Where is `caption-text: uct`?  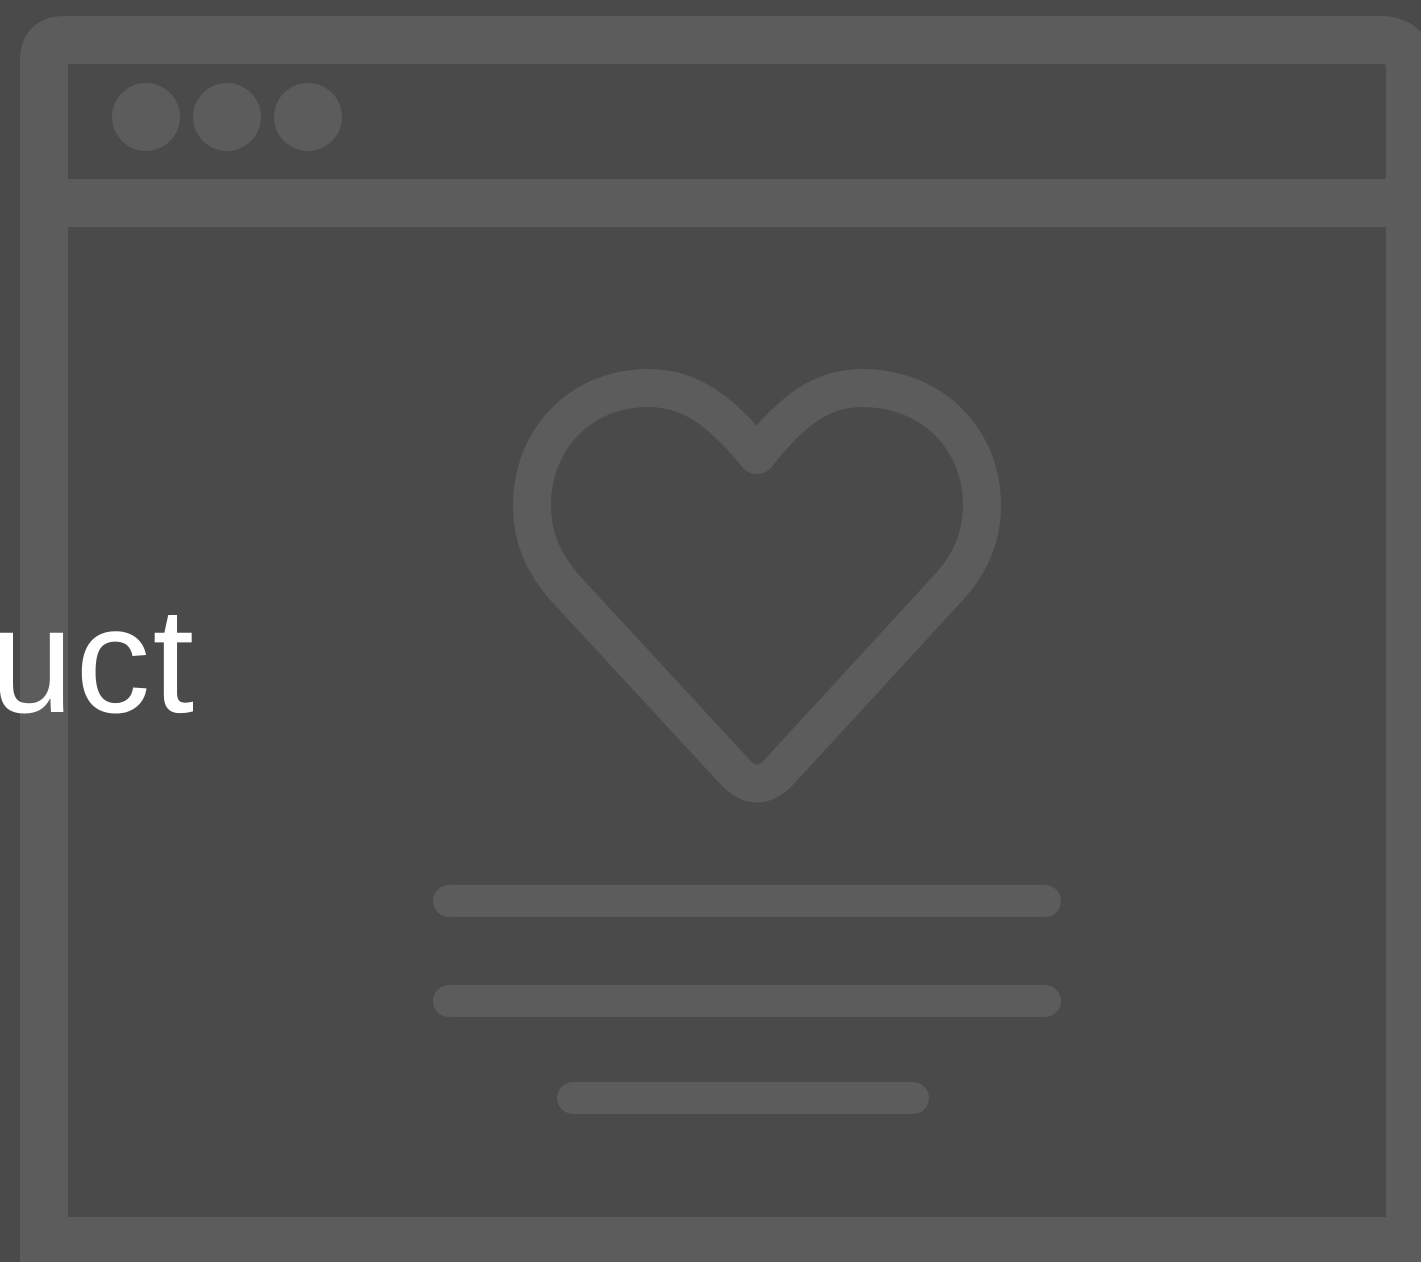
caption-text: uct is located at coordinates (98, 660).